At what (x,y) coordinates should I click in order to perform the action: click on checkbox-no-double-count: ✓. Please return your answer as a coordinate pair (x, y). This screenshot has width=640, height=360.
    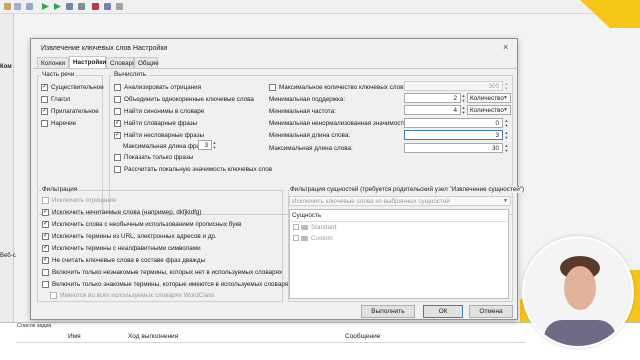
    Looking at the image, I should click on (45, 260).